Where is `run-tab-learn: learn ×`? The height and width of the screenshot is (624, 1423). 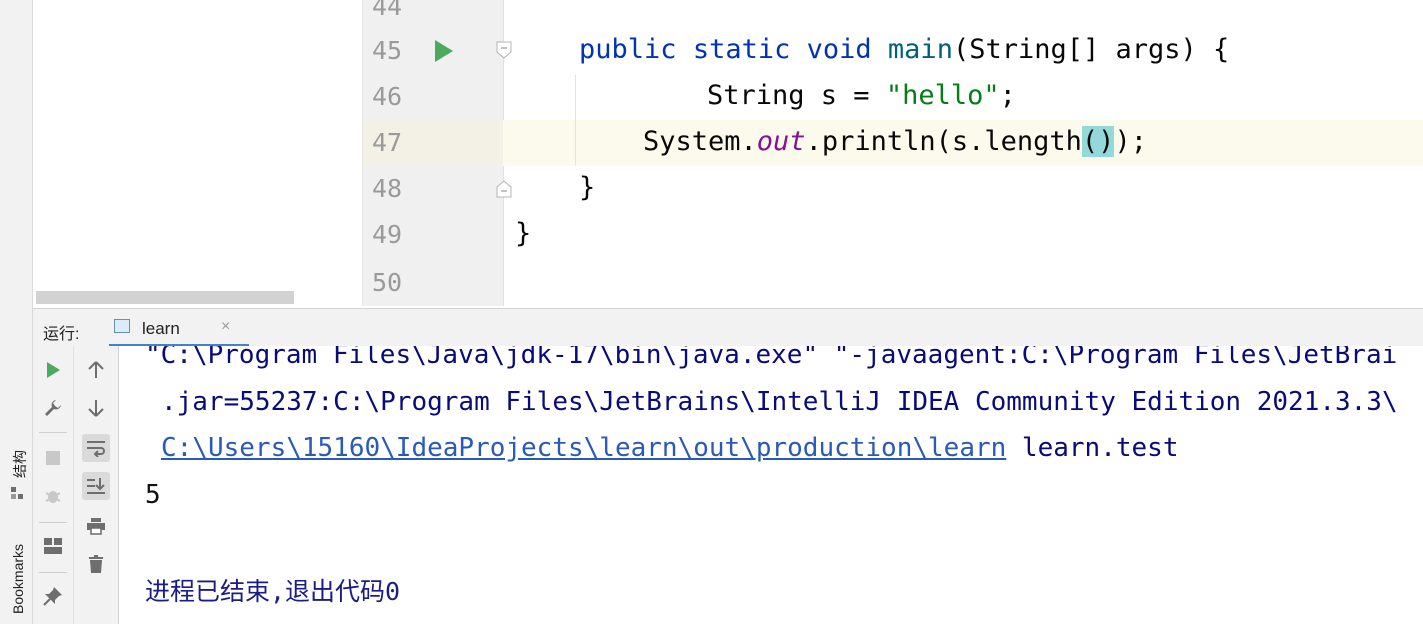 run-tab-learn: learn × is located at coordinates (179, 328).